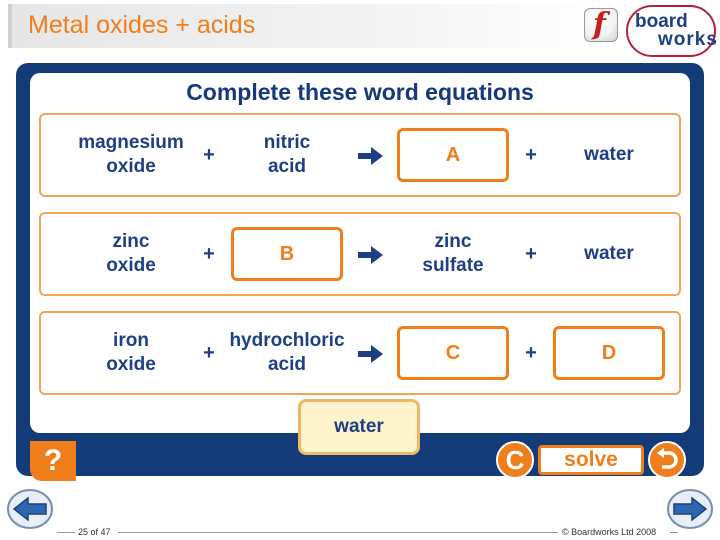  I want to click on copyright-notice: © Boardworks Ltd 2008, so click(609, 532).